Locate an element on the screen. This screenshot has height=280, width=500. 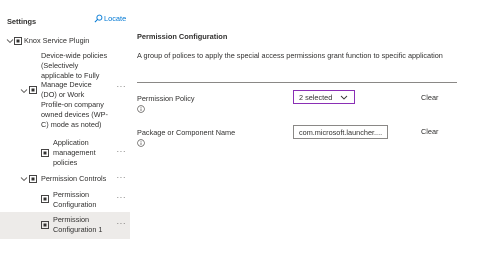
sidebar-item-label: Profile-on company is located at coordinates (72, 104).